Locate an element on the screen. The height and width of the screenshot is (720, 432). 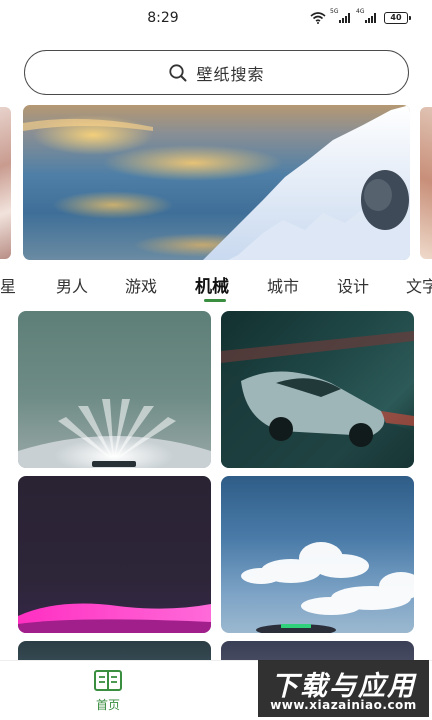
search-icon is located at coordinates (178, 72).